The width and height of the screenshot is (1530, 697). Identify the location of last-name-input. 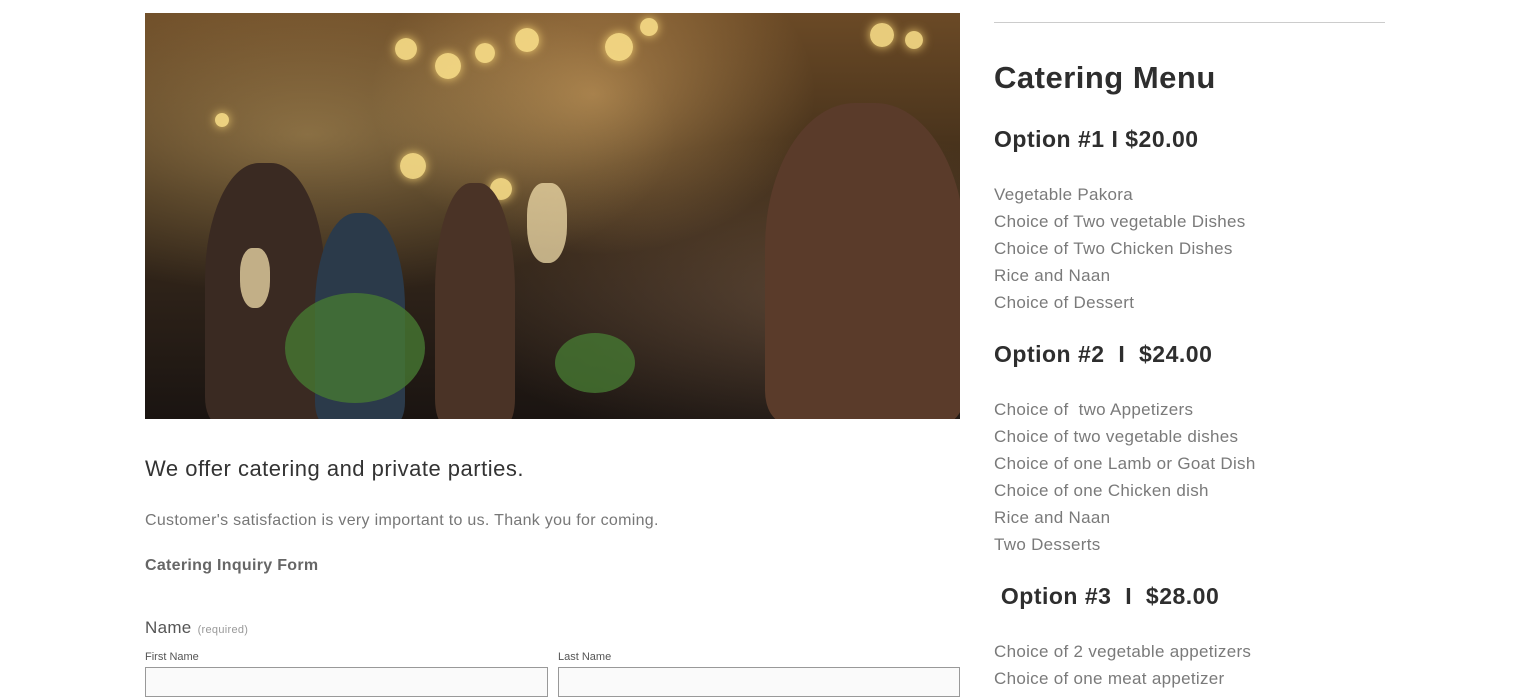
(759, 682).